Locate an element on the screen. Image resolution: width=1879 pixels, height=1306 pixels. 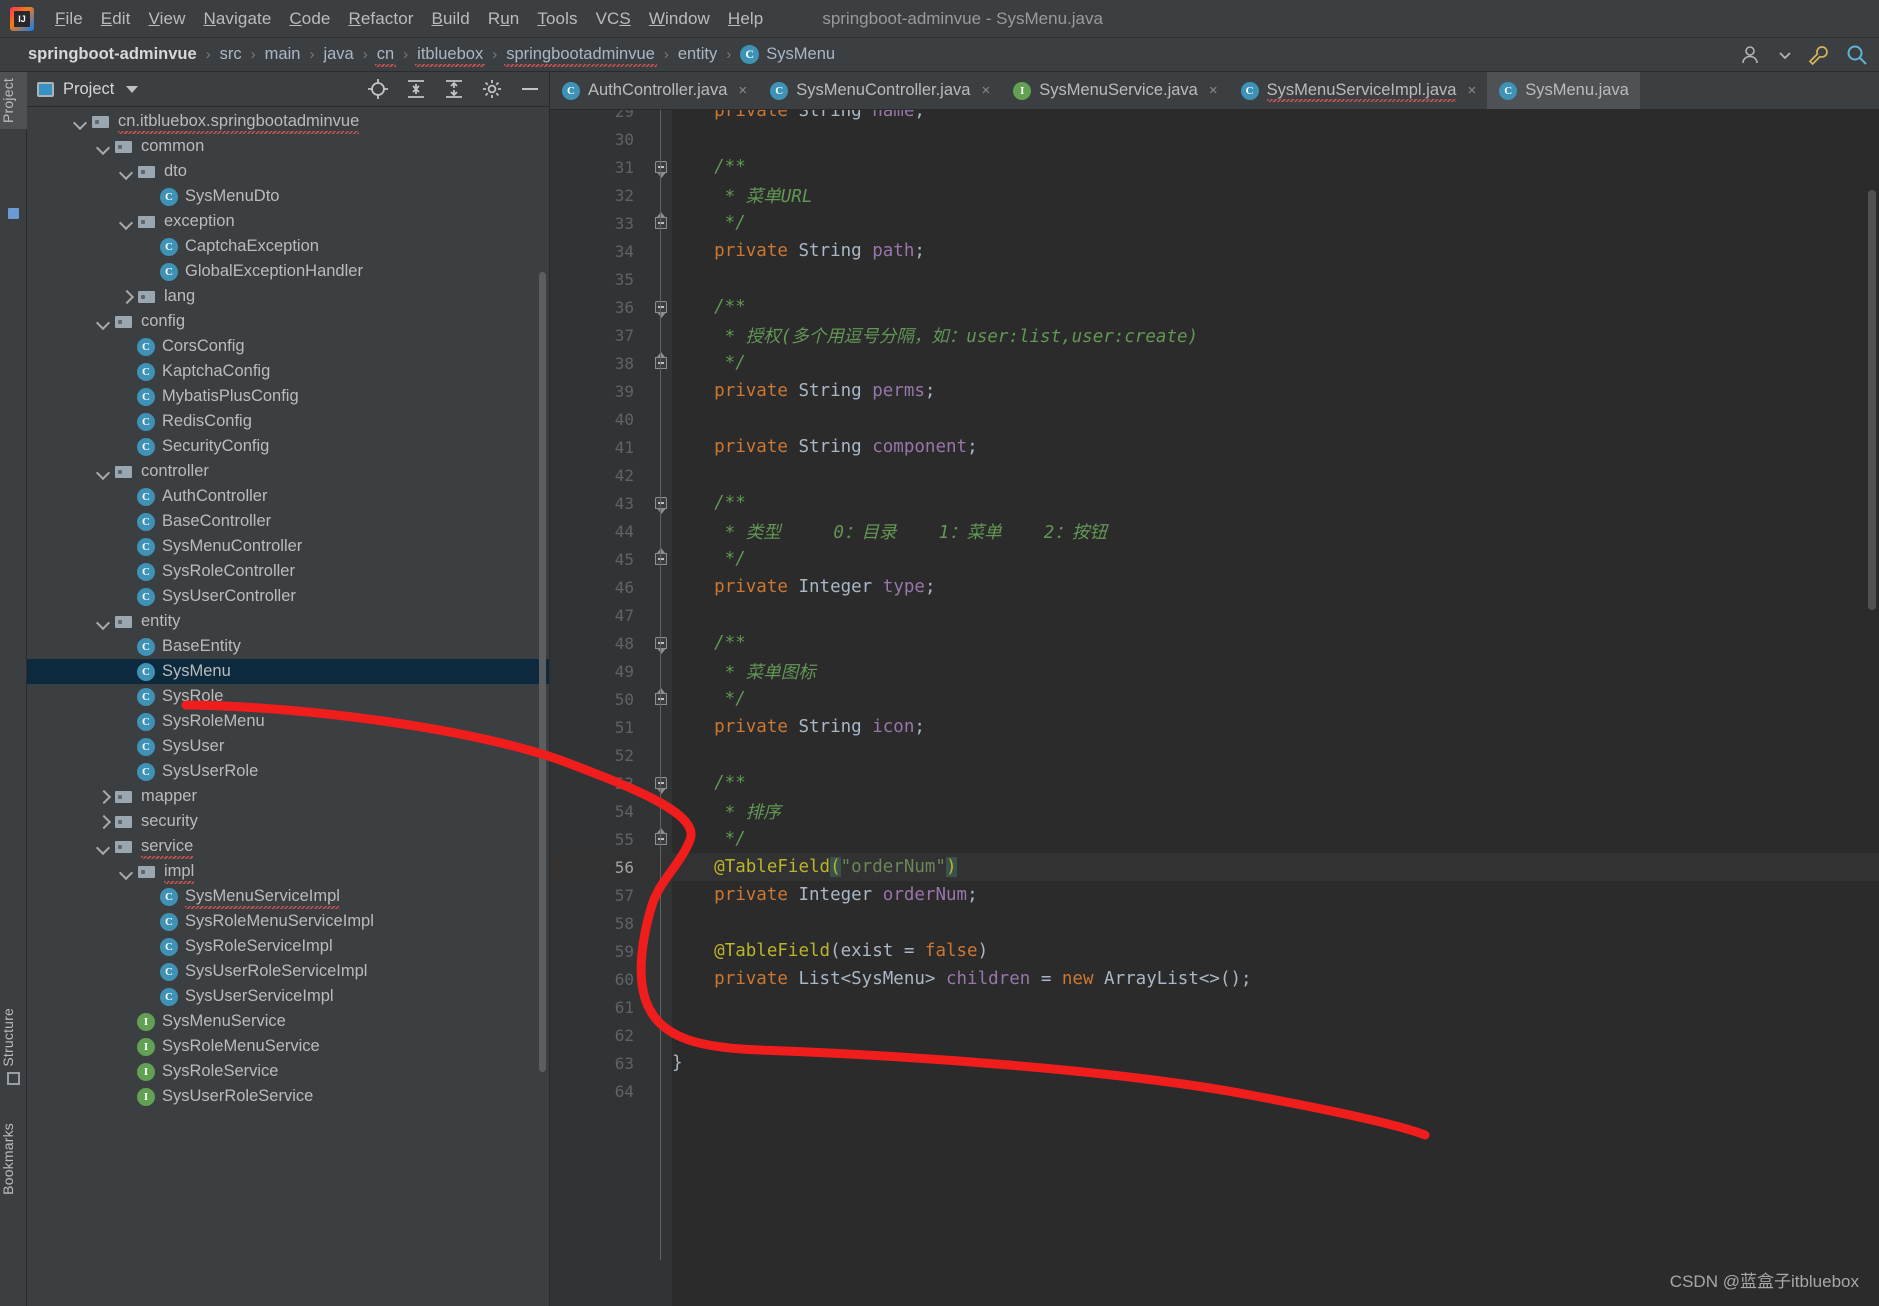
tree-node-sysusercontroller: C SysUserController is located at coordinates (288, 596).